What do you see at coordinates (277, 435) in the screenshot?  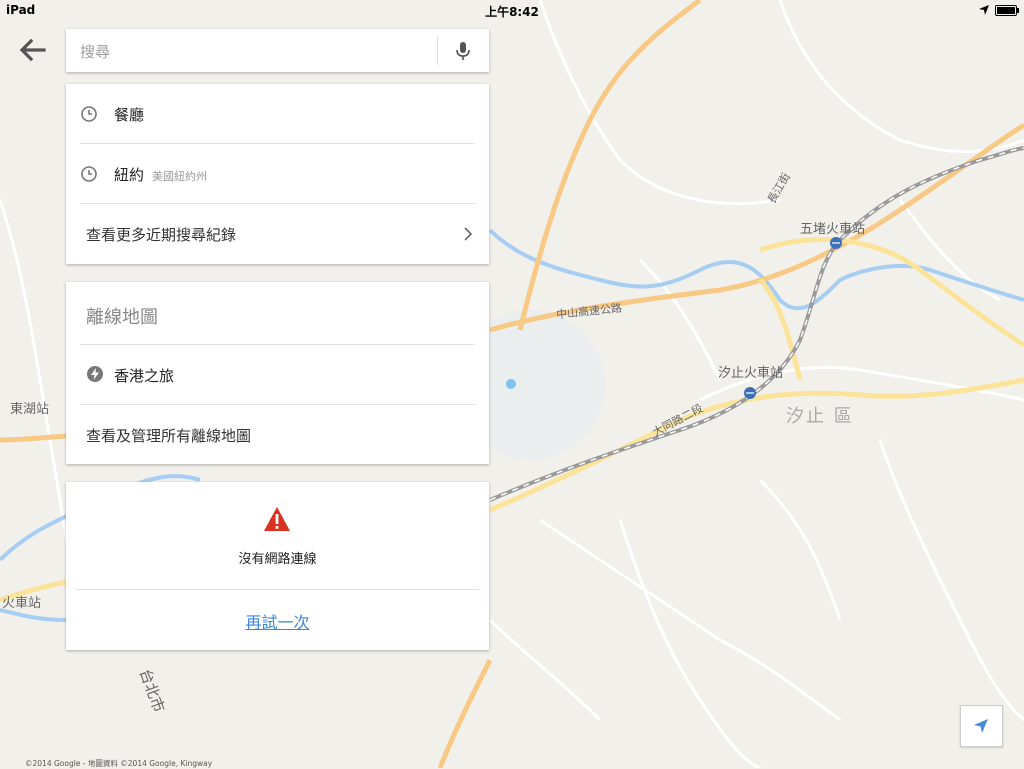 I see `manage-offline-maps-link: 查看及管理所有離線地圖` at bounding box center [277, 435].